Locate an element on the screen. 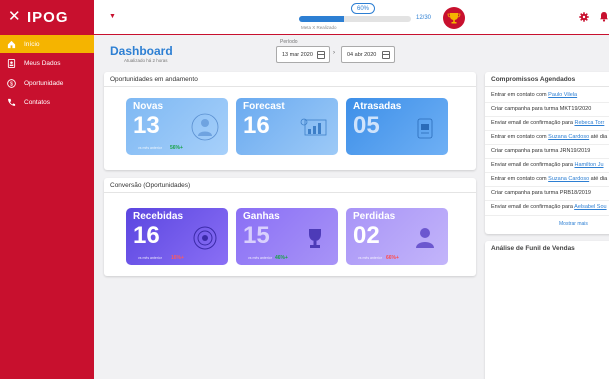 This screenshot has height=379, width=609. trophy-illustration-icon is located at coordinates (315, 238).